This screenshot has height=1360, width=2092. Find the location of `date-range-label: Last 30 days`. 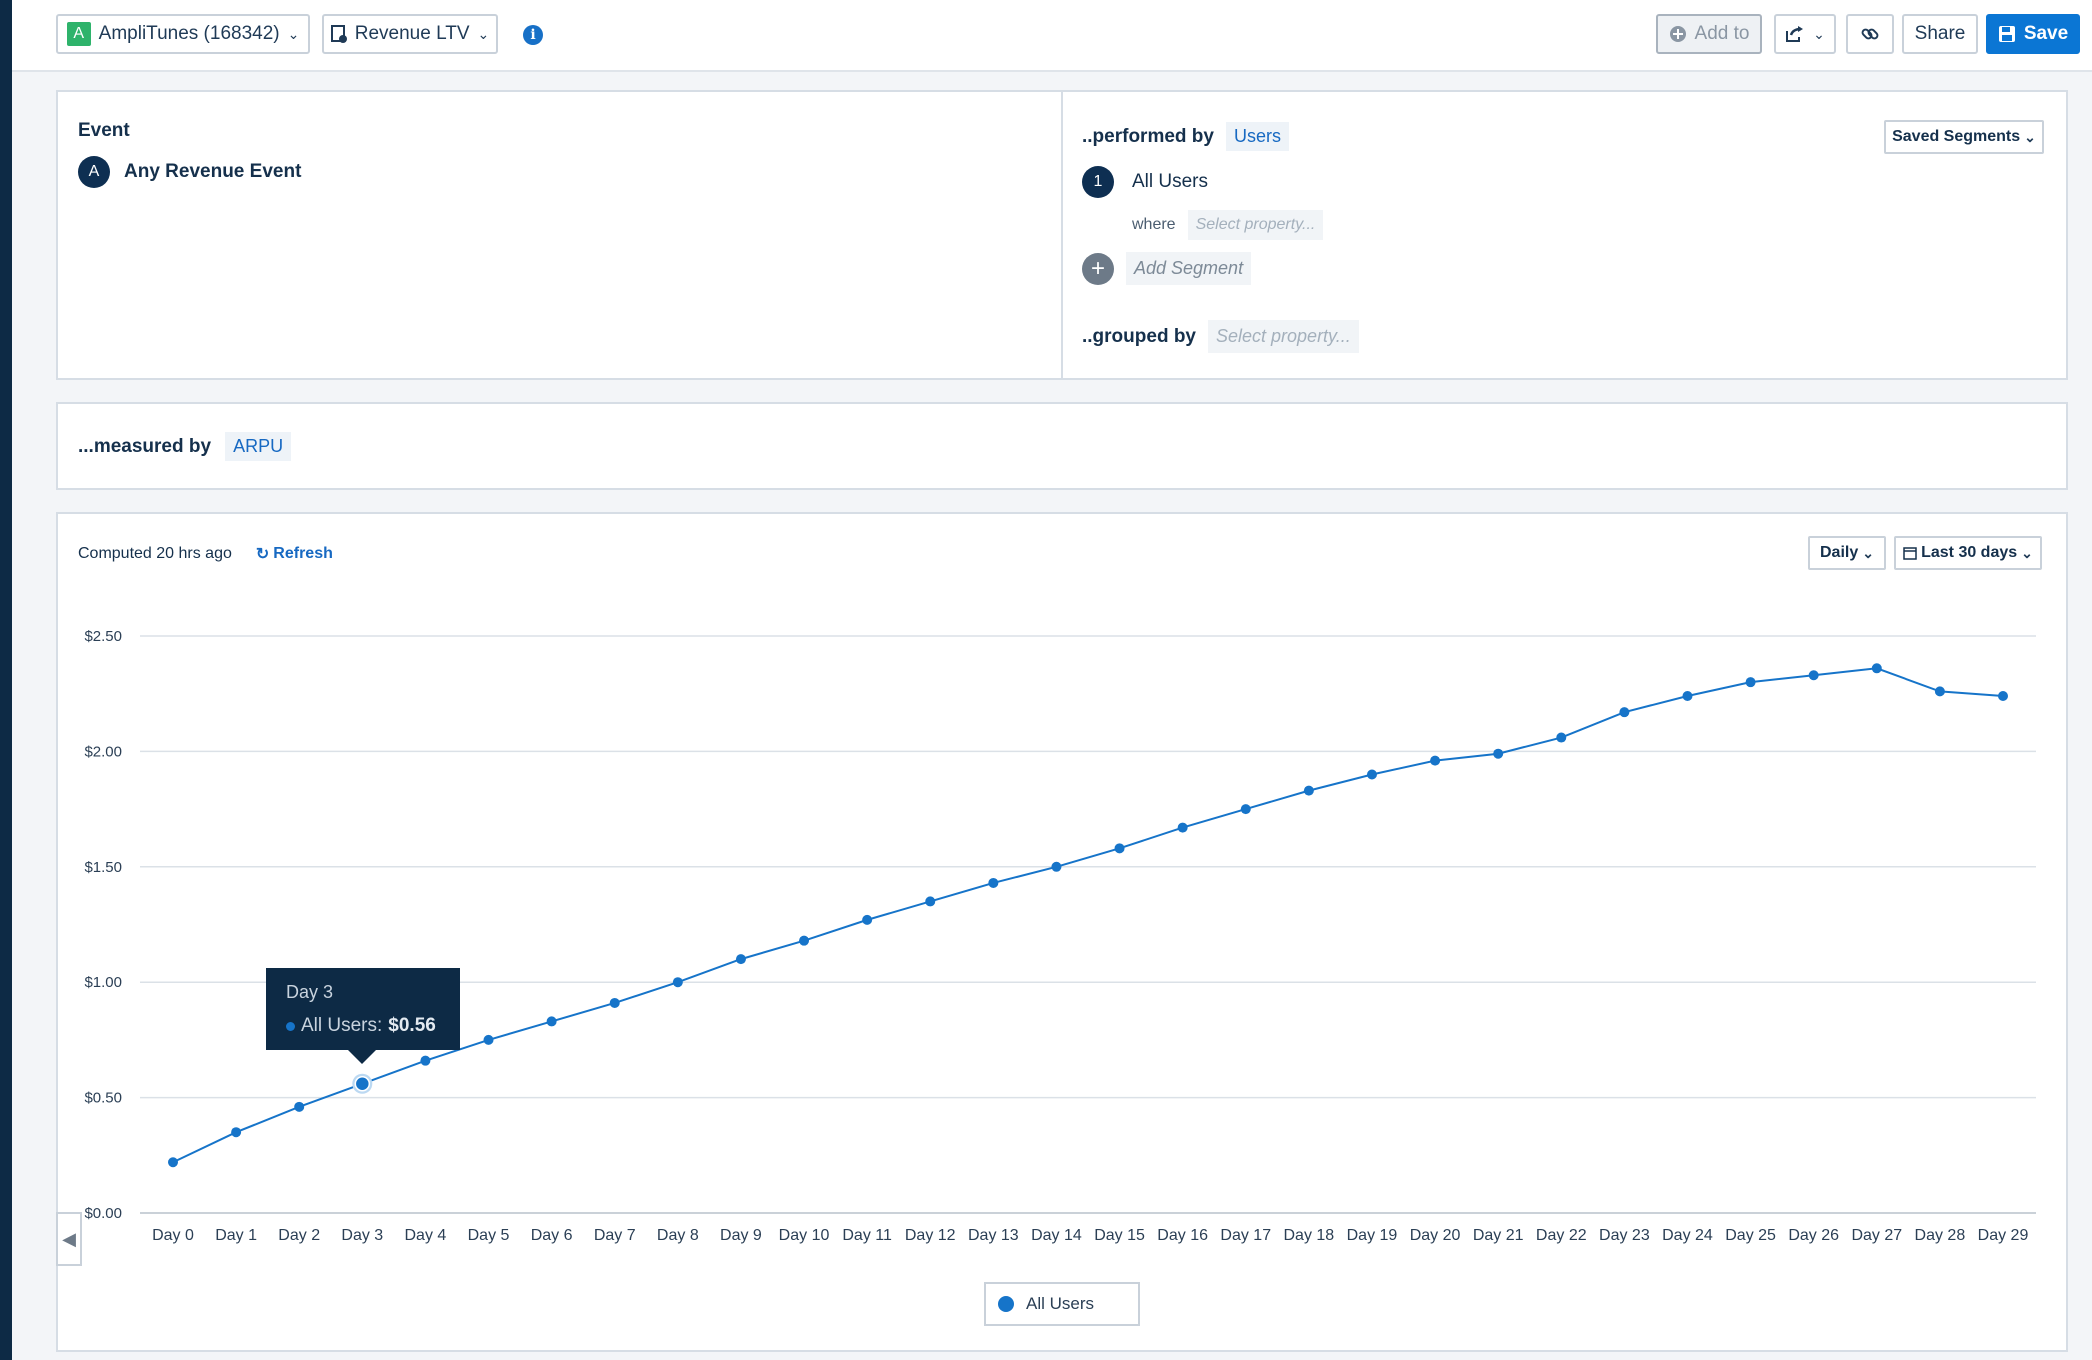

date-range-label: Last 30 days is located at coordinates (1969, 552).